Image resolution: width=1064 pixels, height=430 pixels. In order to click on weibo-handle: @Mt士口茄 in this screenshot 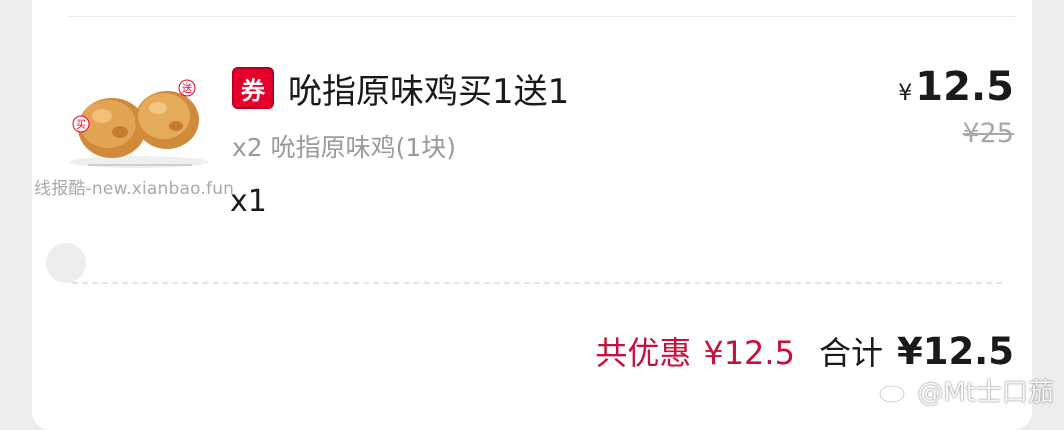, I will do `click(985, 393)`.